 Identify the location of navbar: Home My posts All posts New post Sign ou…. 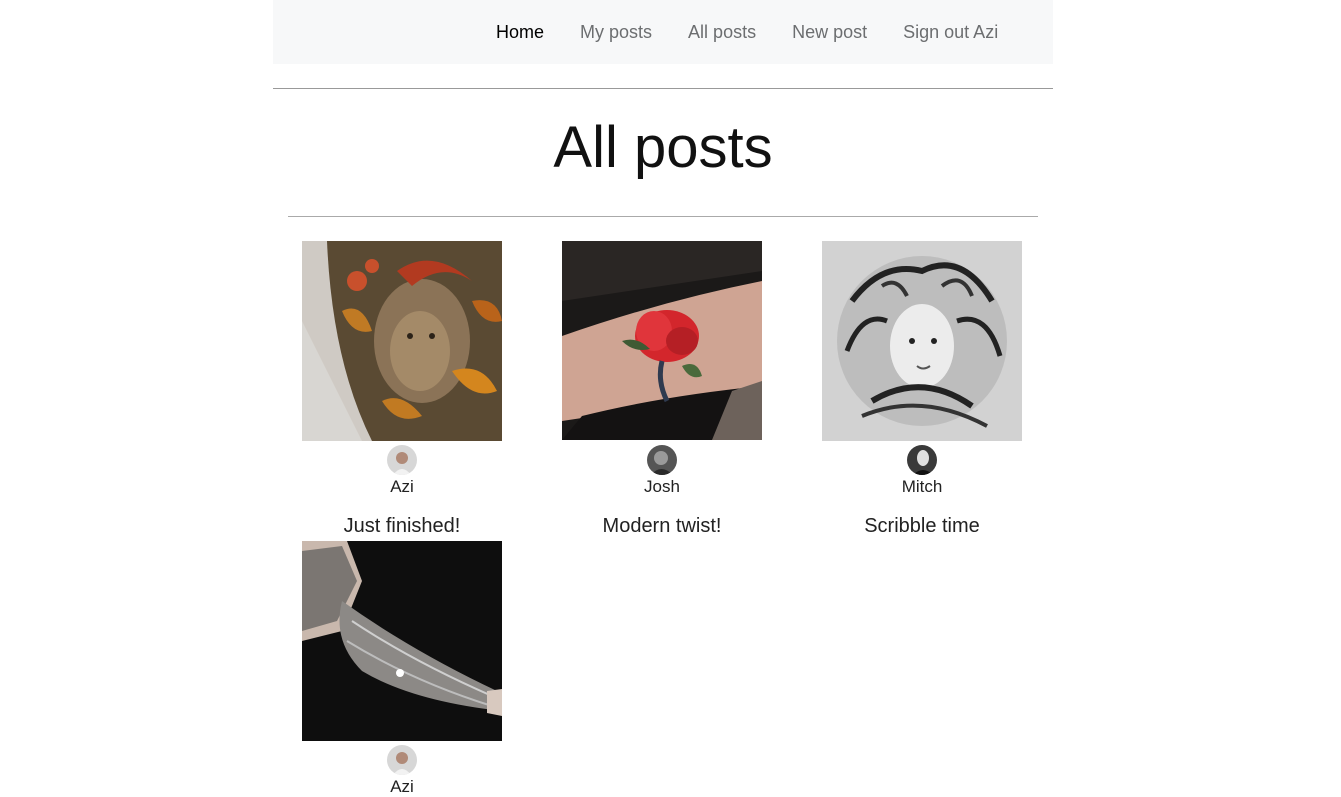
(663, 32).